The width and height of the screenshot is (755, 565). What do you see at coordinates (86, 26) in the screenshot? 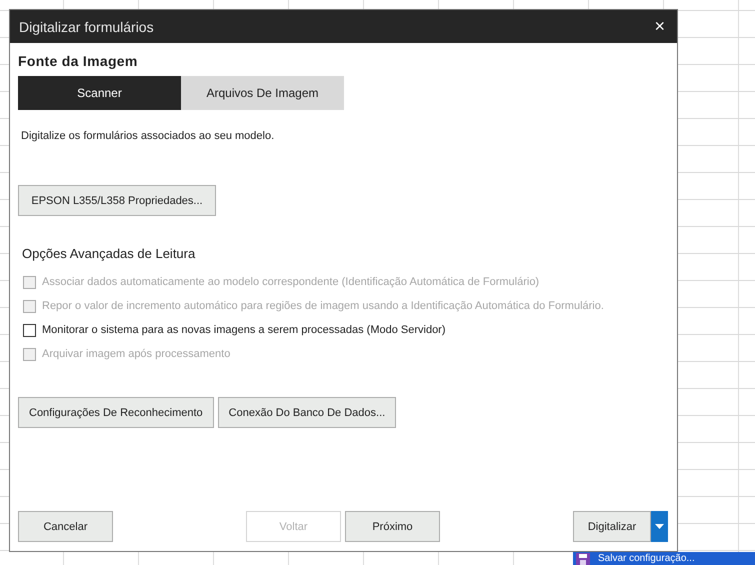
I see `window-title: Digitalizar formulários` at bounding box center [86, 26].